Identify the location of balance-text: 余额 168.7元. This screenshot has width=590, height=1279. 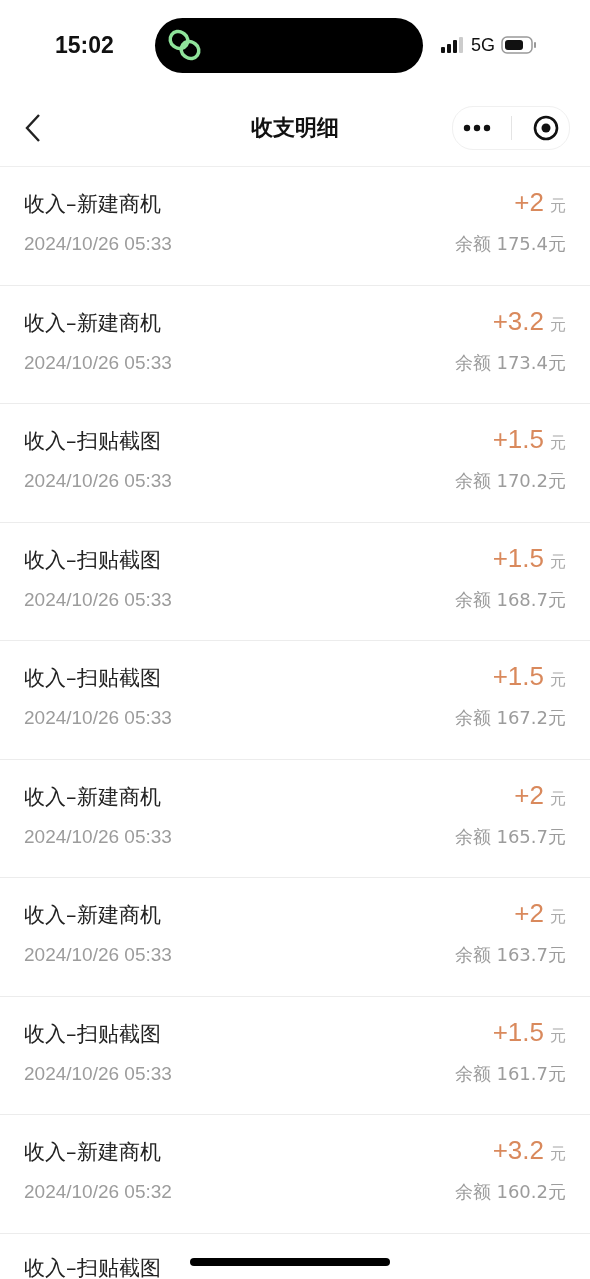
(510, 599).